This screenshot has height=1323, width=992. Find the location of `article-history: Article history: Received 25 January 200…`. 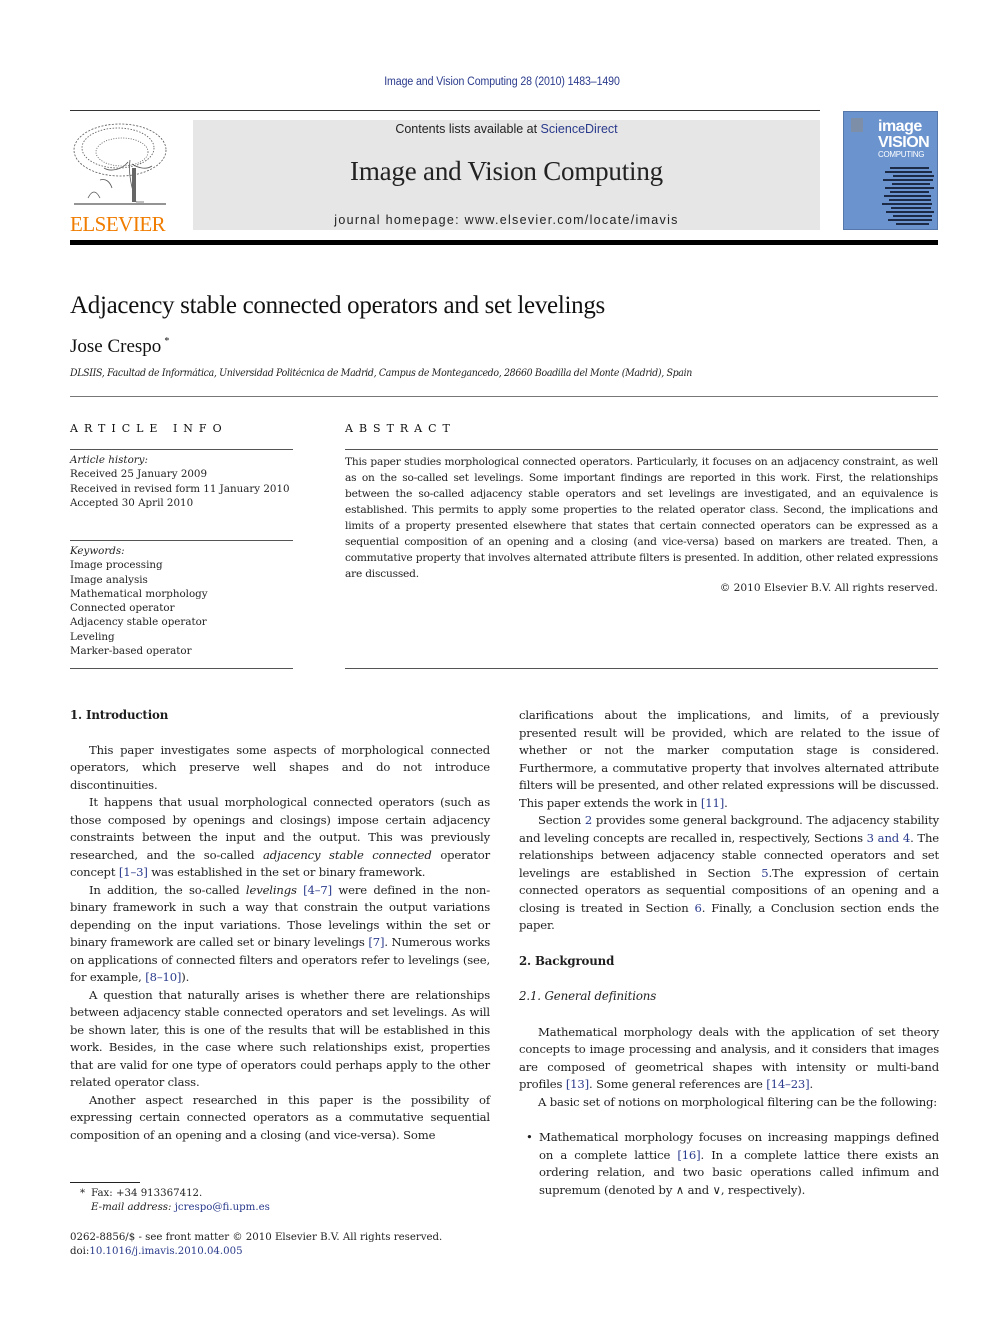

article-history: Article history: Received 25 January 200… is located at coordinates (185, 481).